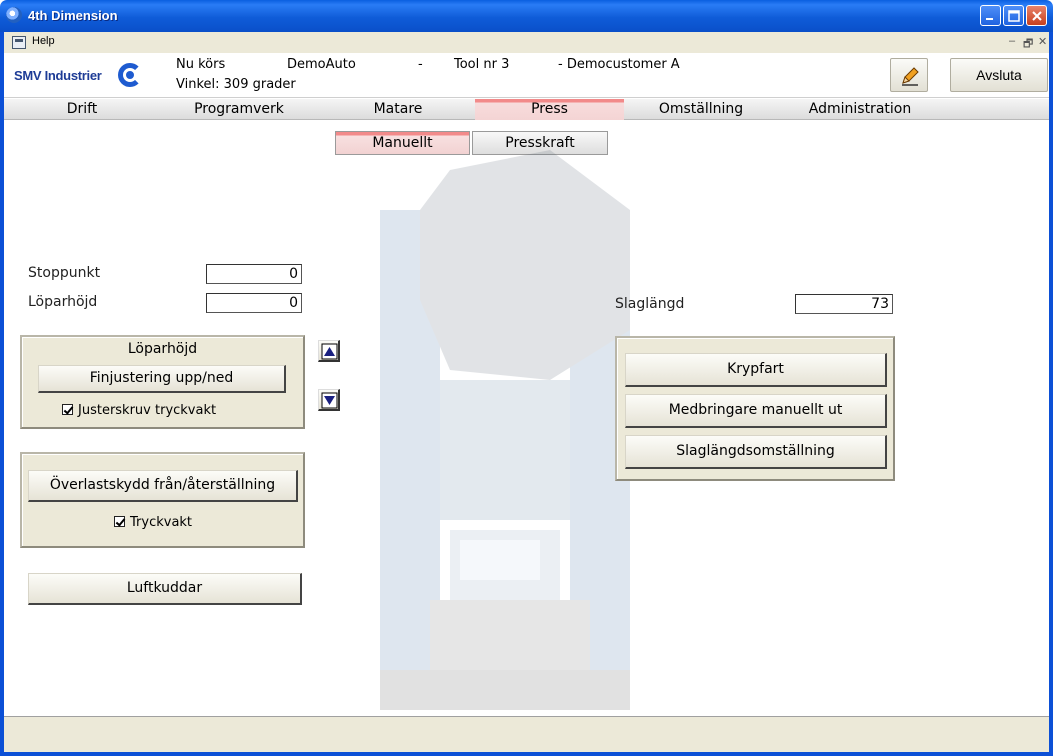 The width and height of the screenshot is (1053, 756). Describe the element at coordinates (756, 370) in the screenshot. I see `krypfart-button: Krypfart` at that location.